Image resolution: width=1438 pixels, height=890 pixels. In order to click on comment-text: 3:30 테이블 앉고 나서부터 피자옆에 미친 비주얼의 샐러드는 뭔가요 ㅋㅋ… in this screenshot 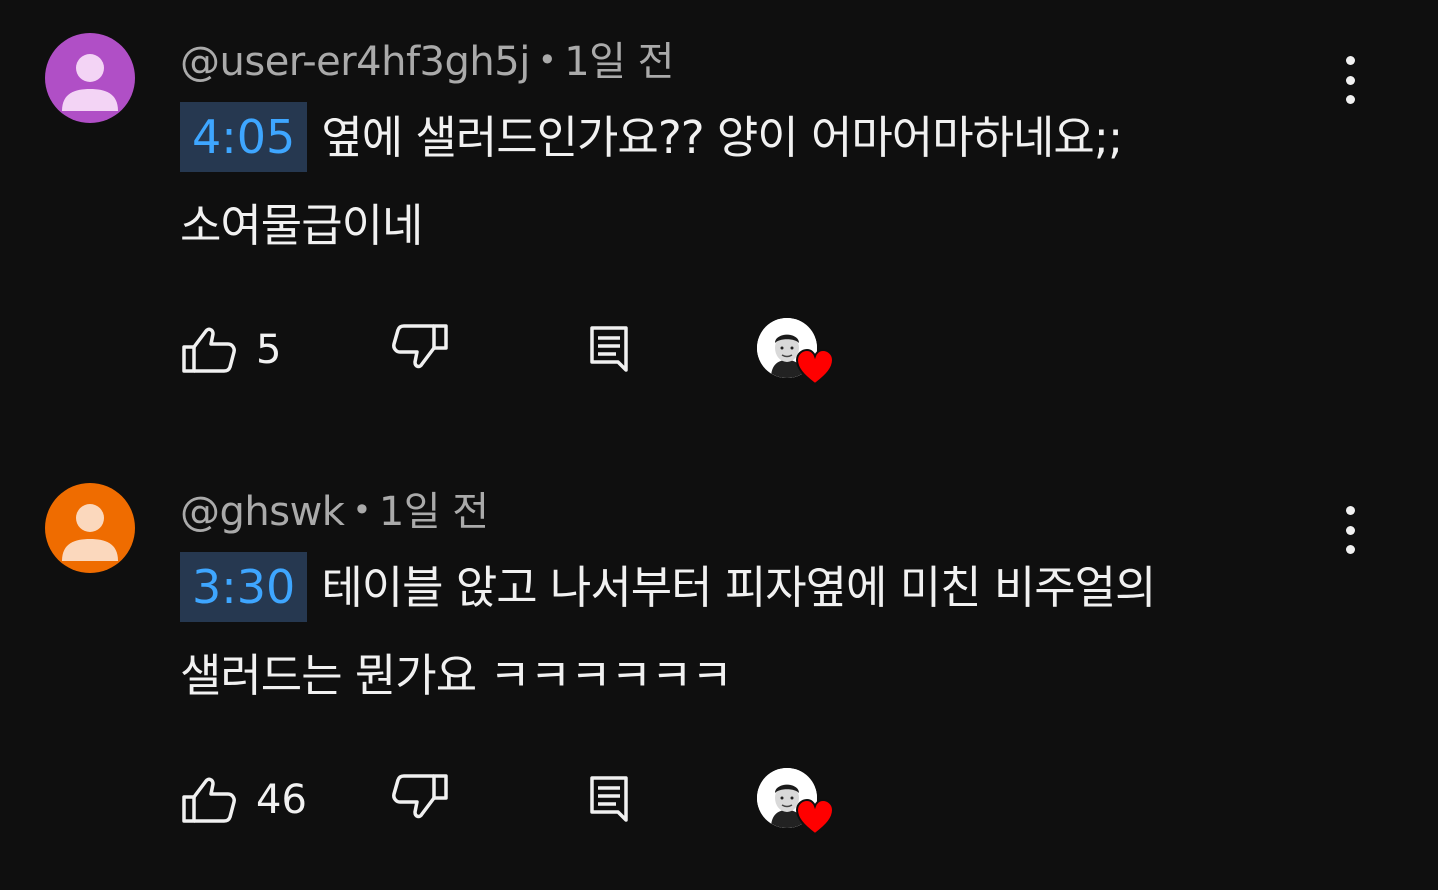, I will do `click(750, 631)`.